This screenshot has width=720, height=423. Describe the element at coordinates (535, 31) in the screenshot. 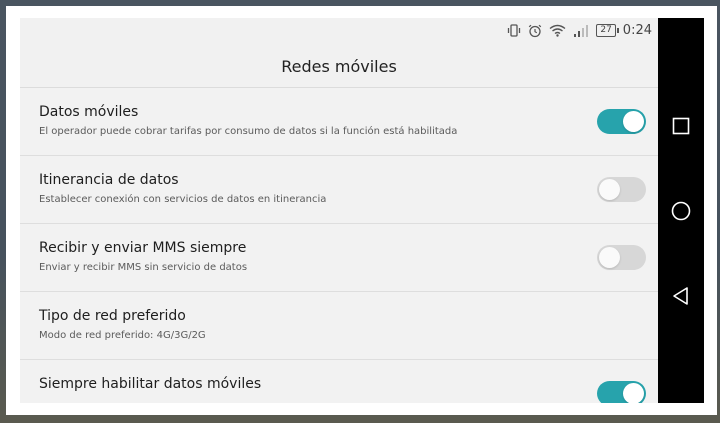

I see `alarm-icon` at that location.